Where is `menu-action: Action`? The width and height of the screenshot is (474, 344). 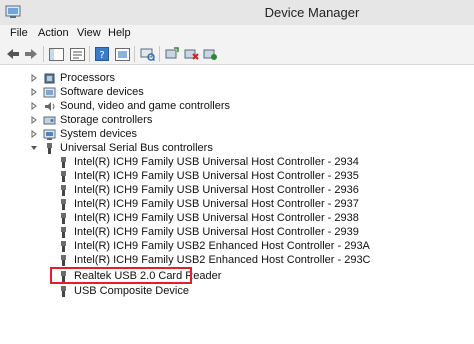
menu-action: Action is located at coordinates (53, 33).